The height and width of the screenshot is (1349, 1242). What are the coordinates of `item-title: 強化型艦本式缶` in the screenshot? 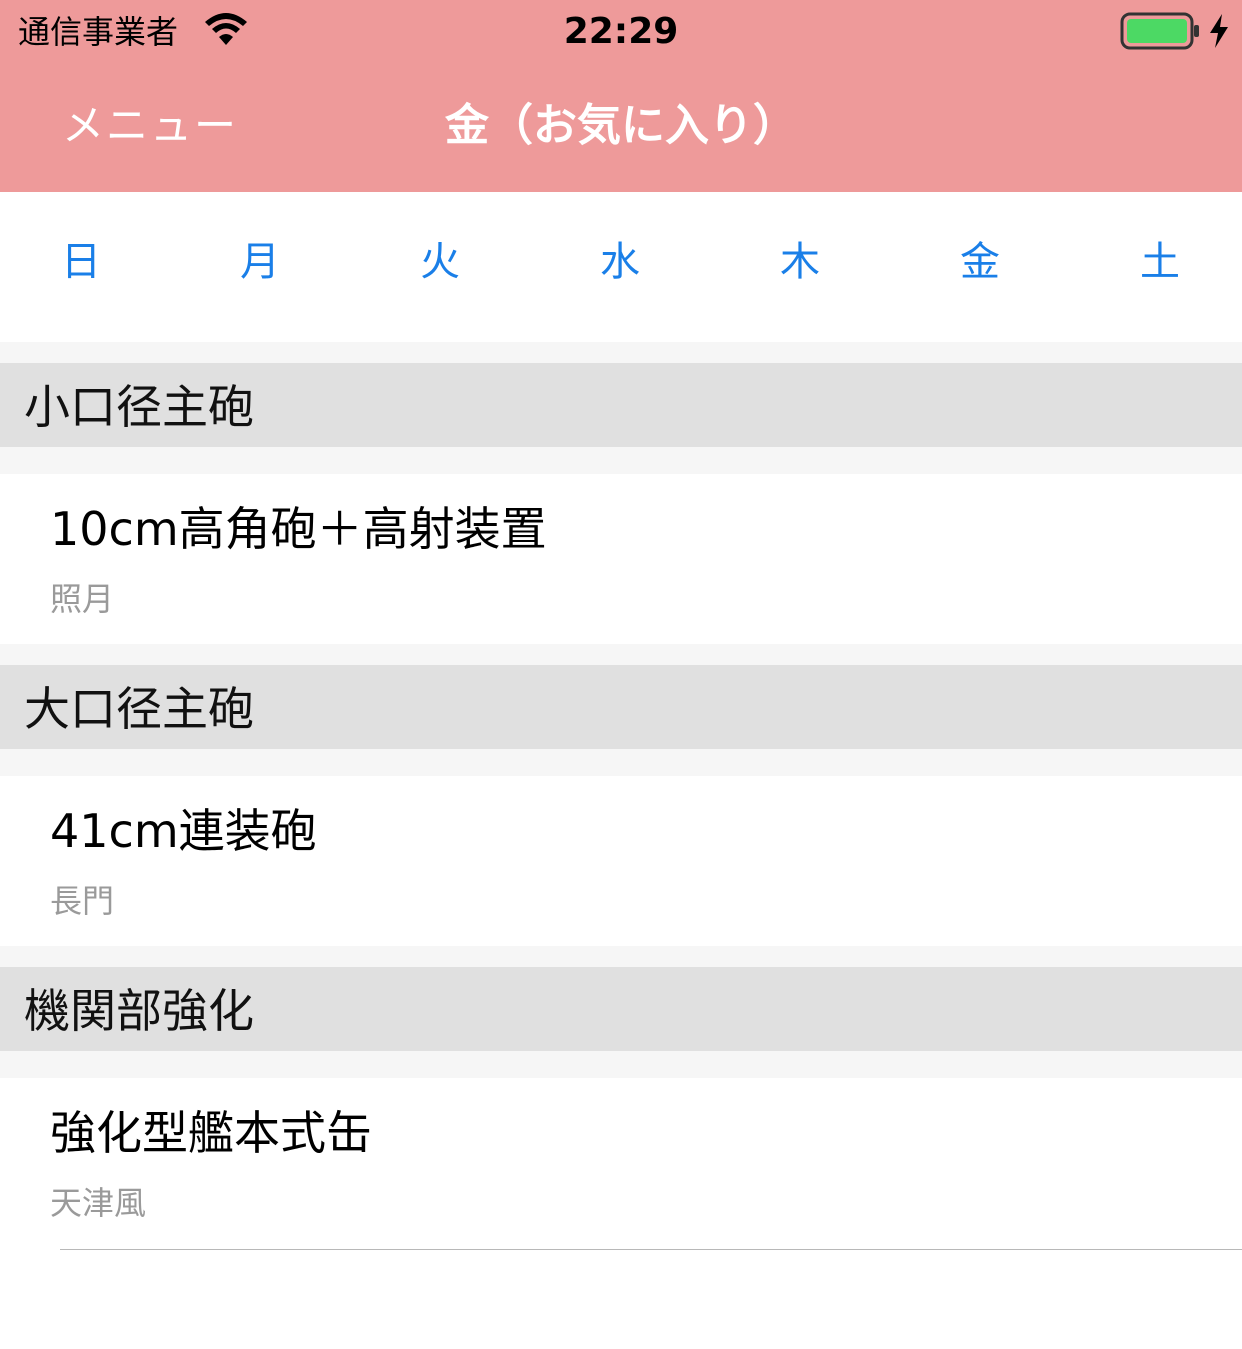 It's located at (211, 1133).